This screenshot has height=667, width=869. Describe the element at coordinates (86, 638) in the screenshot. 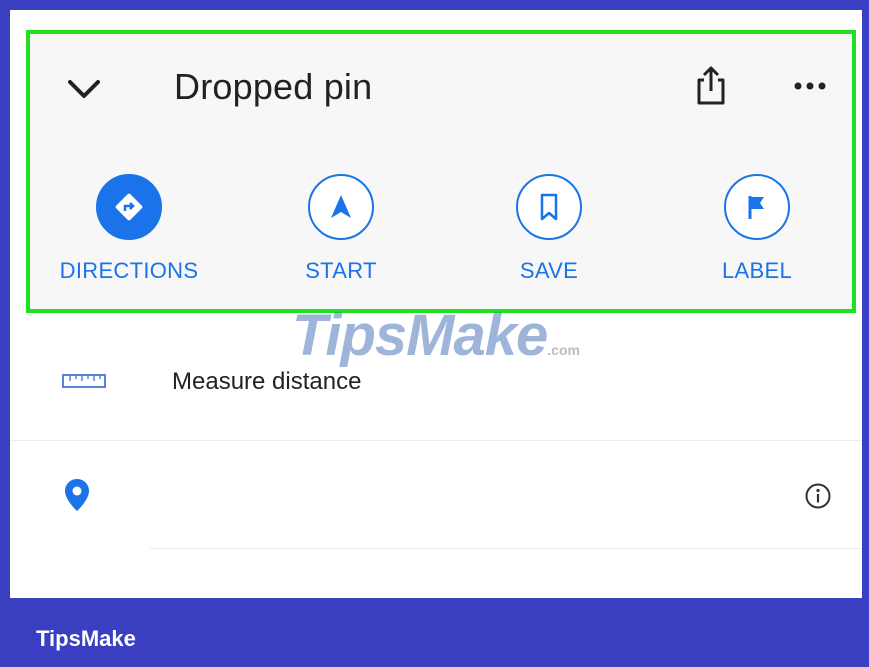

I see `brand-label: TipsMake` at that location.